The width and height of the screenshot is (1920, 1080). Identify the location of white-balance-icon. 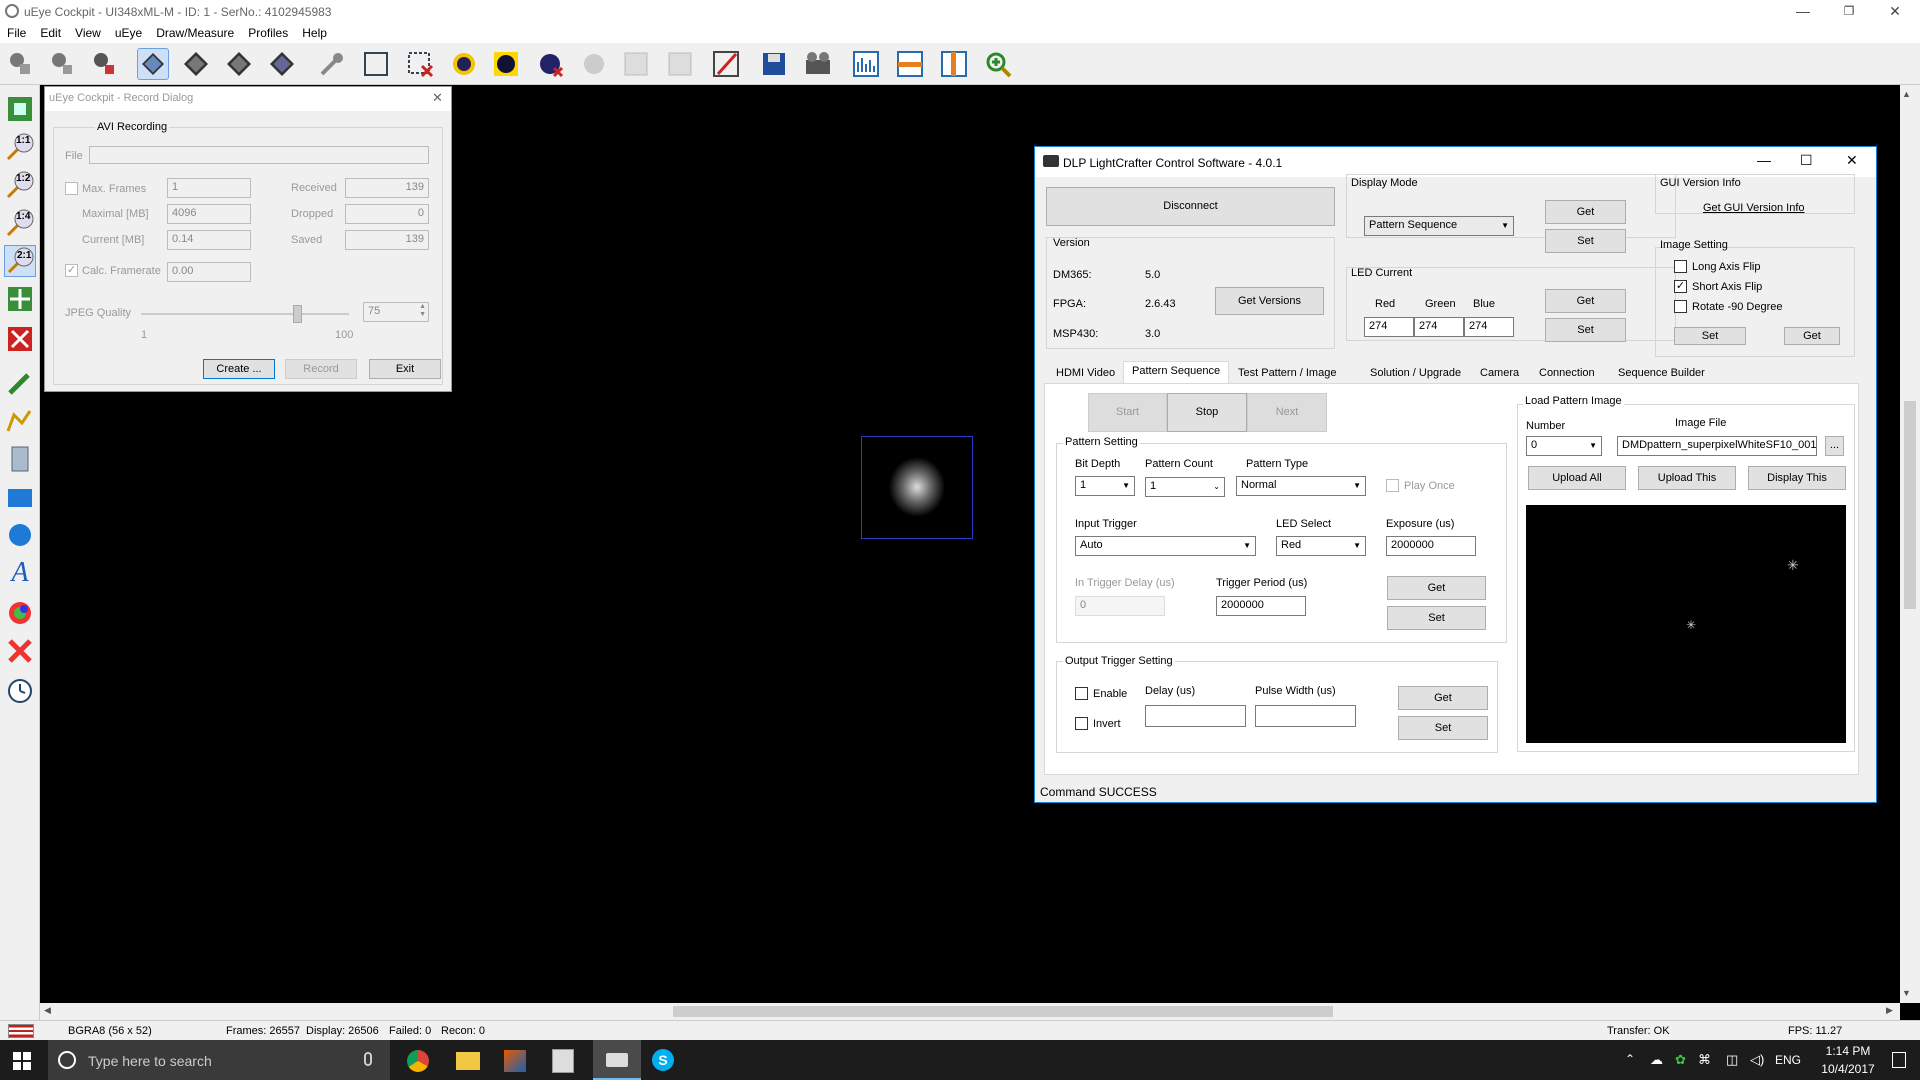
(464, 64).